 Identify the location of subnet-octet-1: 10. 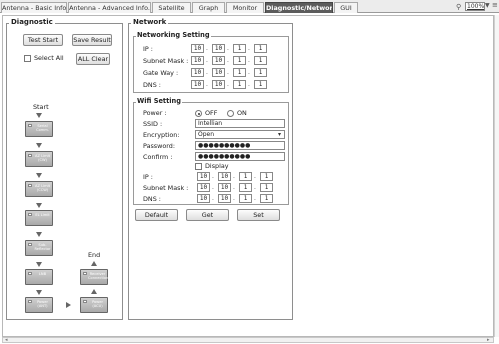
(197, 60).